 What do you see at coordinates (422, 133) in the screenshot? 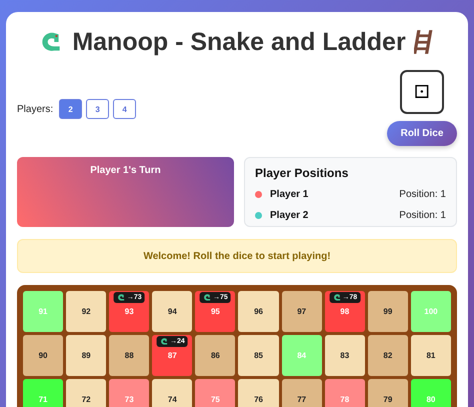
I see `roll-dice-button: Roll Dice` at bounding box center [422, 133].